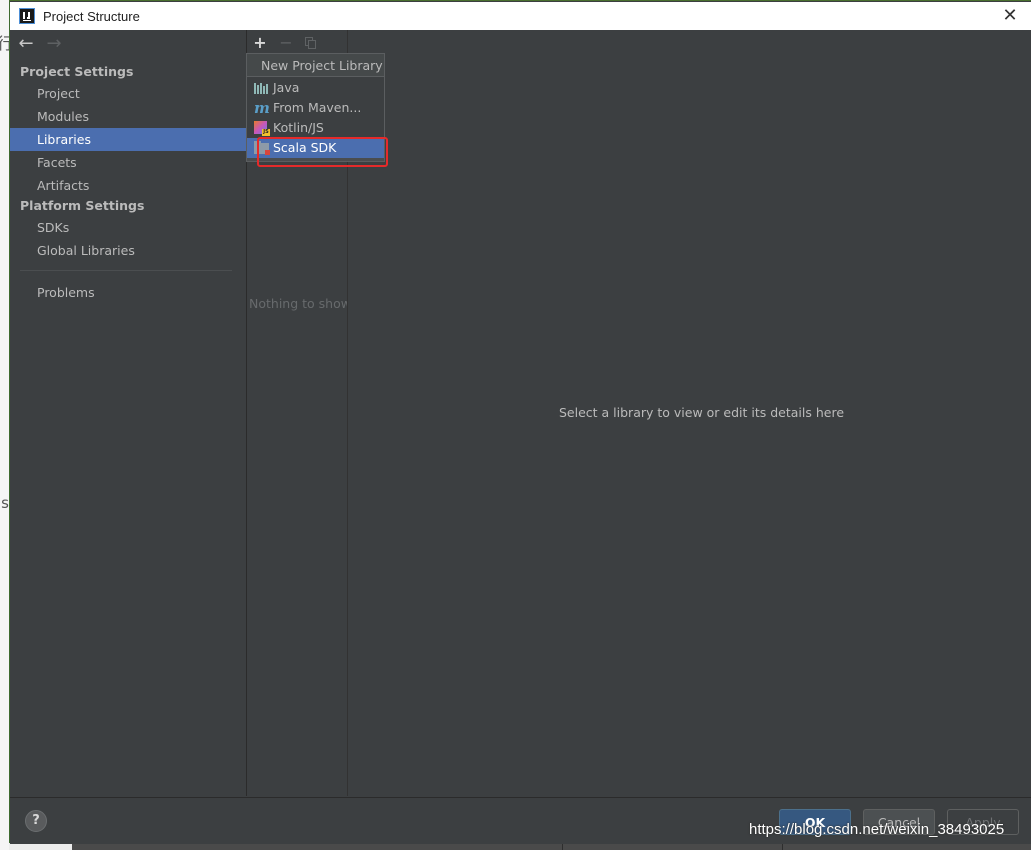 This screenshot has height=850, width=1031. I want to click on sidebar-item-project: Project, so click(128, 93).